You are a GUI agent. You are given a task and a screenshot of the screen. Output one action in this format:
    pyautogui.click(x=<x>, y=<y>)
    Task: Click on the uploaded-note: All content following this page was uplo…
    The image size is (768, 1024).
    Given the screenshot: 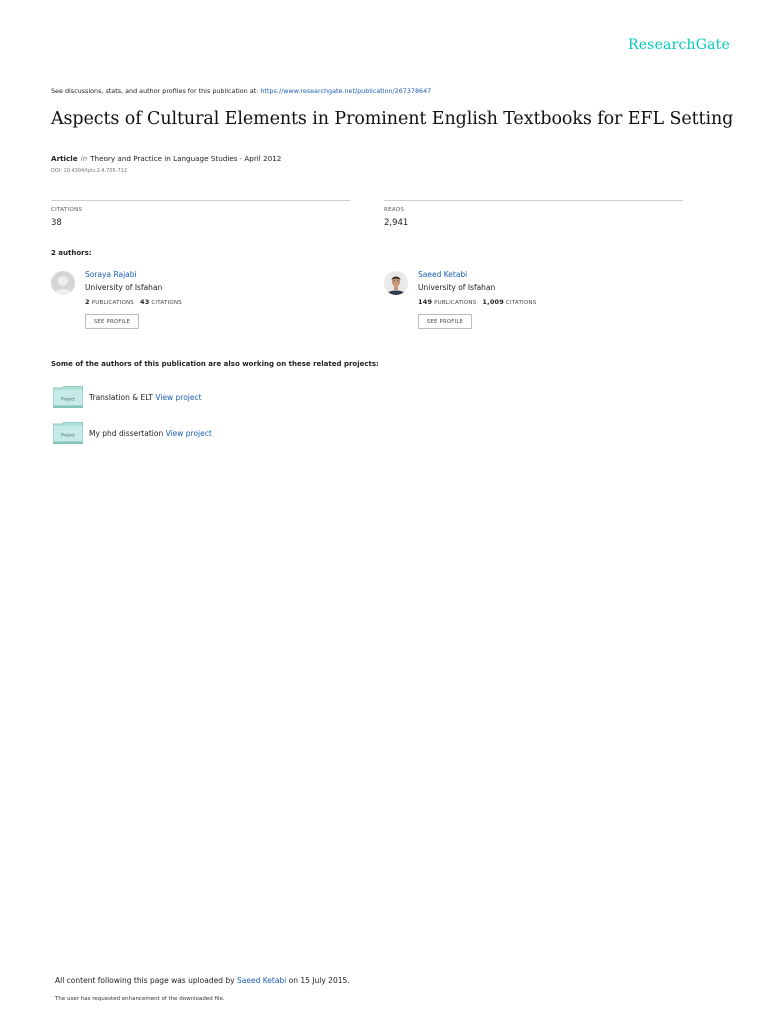 What is the action you would take?
    pyautogui.click(x=202, y=980)
    